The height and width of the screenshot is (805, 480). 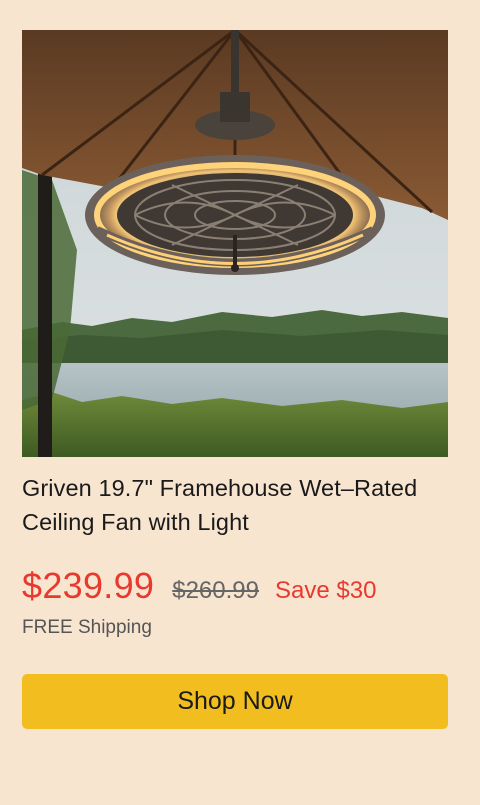 What do you see at coordinates (215, 590) in the screenshot?
I see `original-price: $260.99` at bounding box center [215, 590].